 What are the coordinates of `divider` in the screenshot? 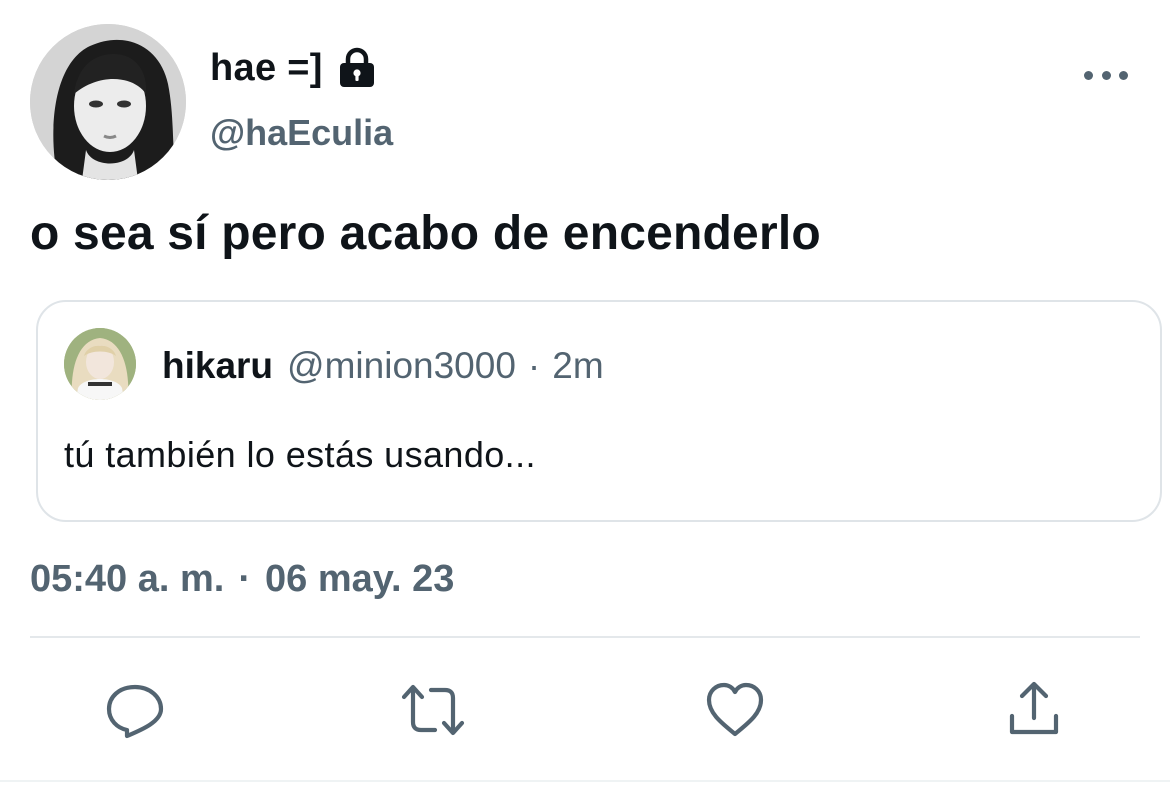 It's located at (585, 637).